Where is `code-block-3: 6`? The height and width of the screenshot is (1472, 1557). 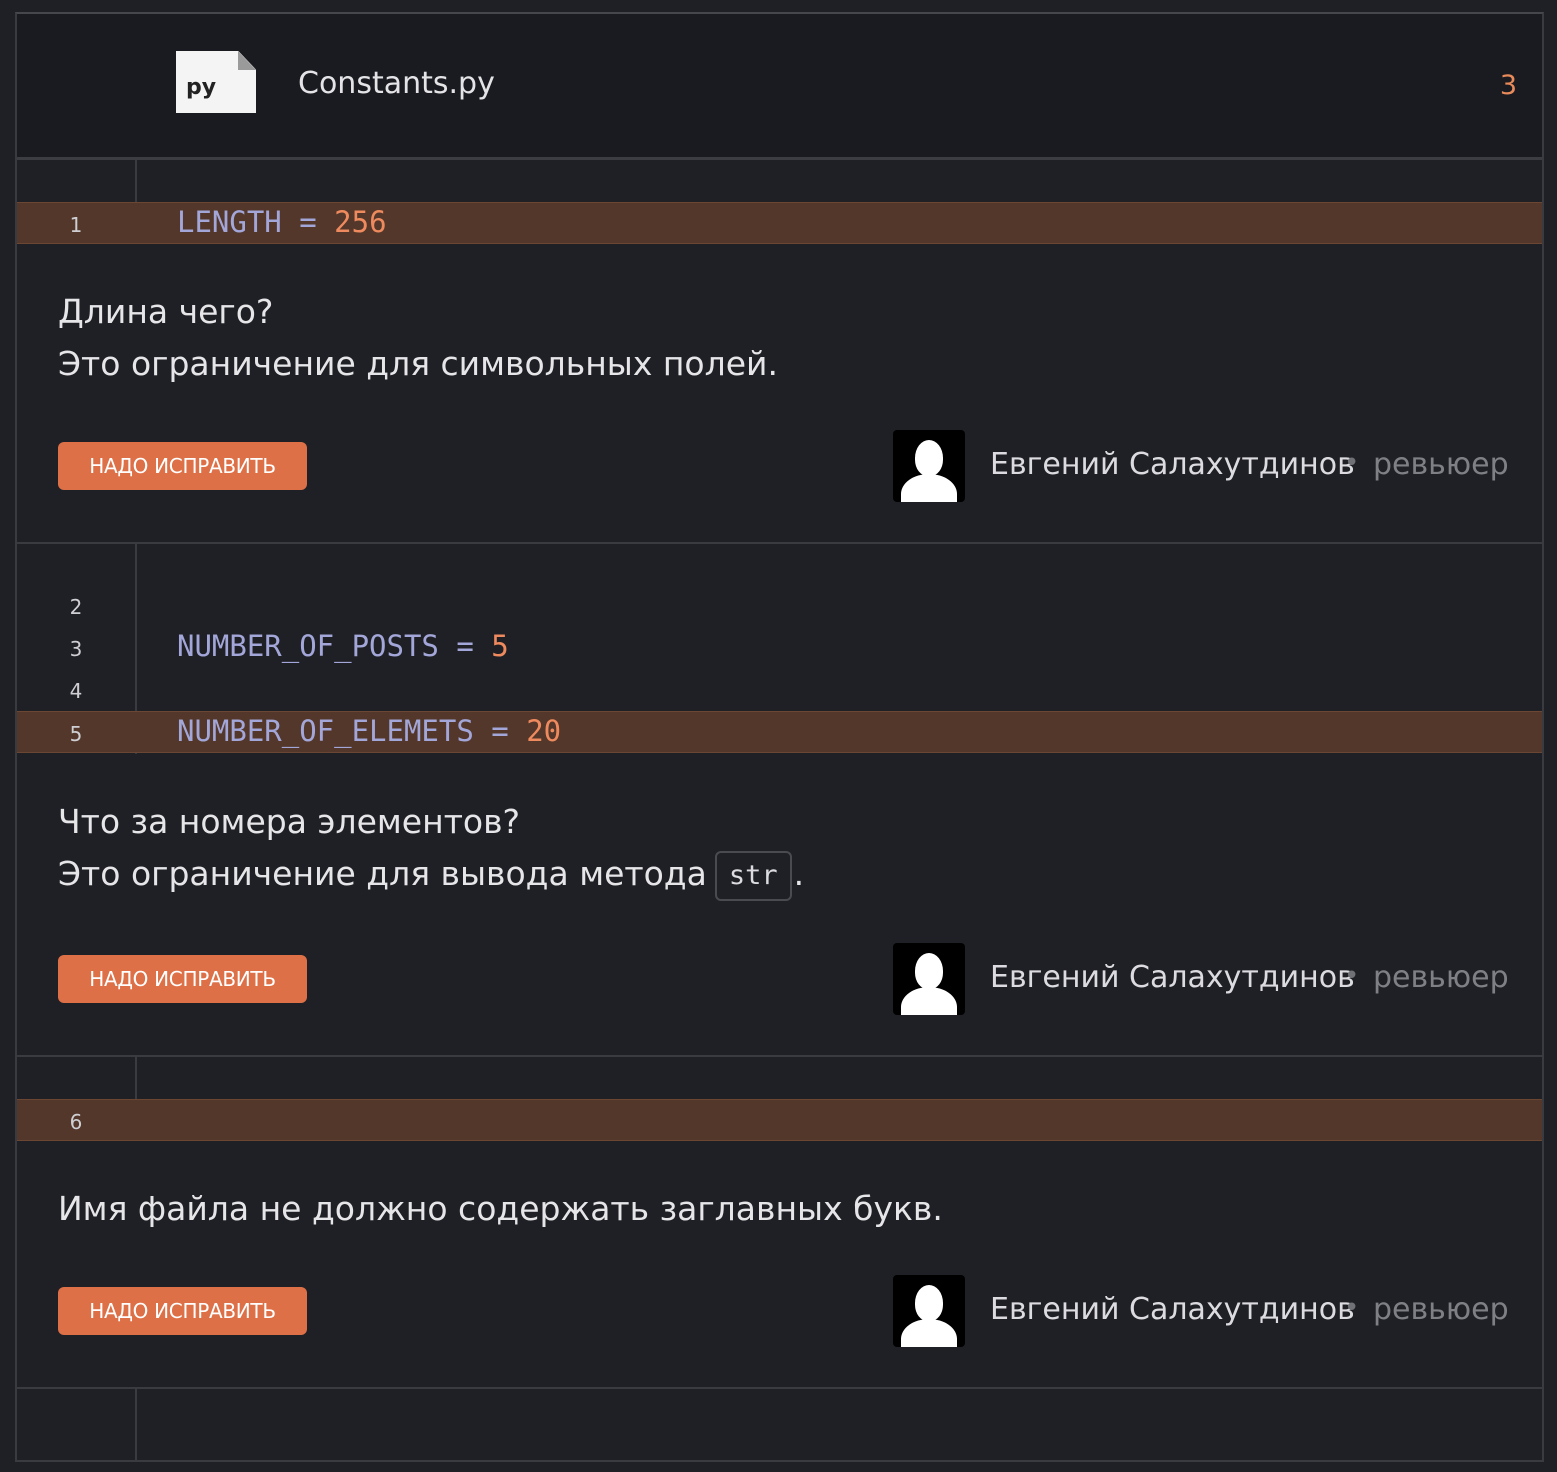 code-block-3: 6 is located at coordinates (779, 1099).